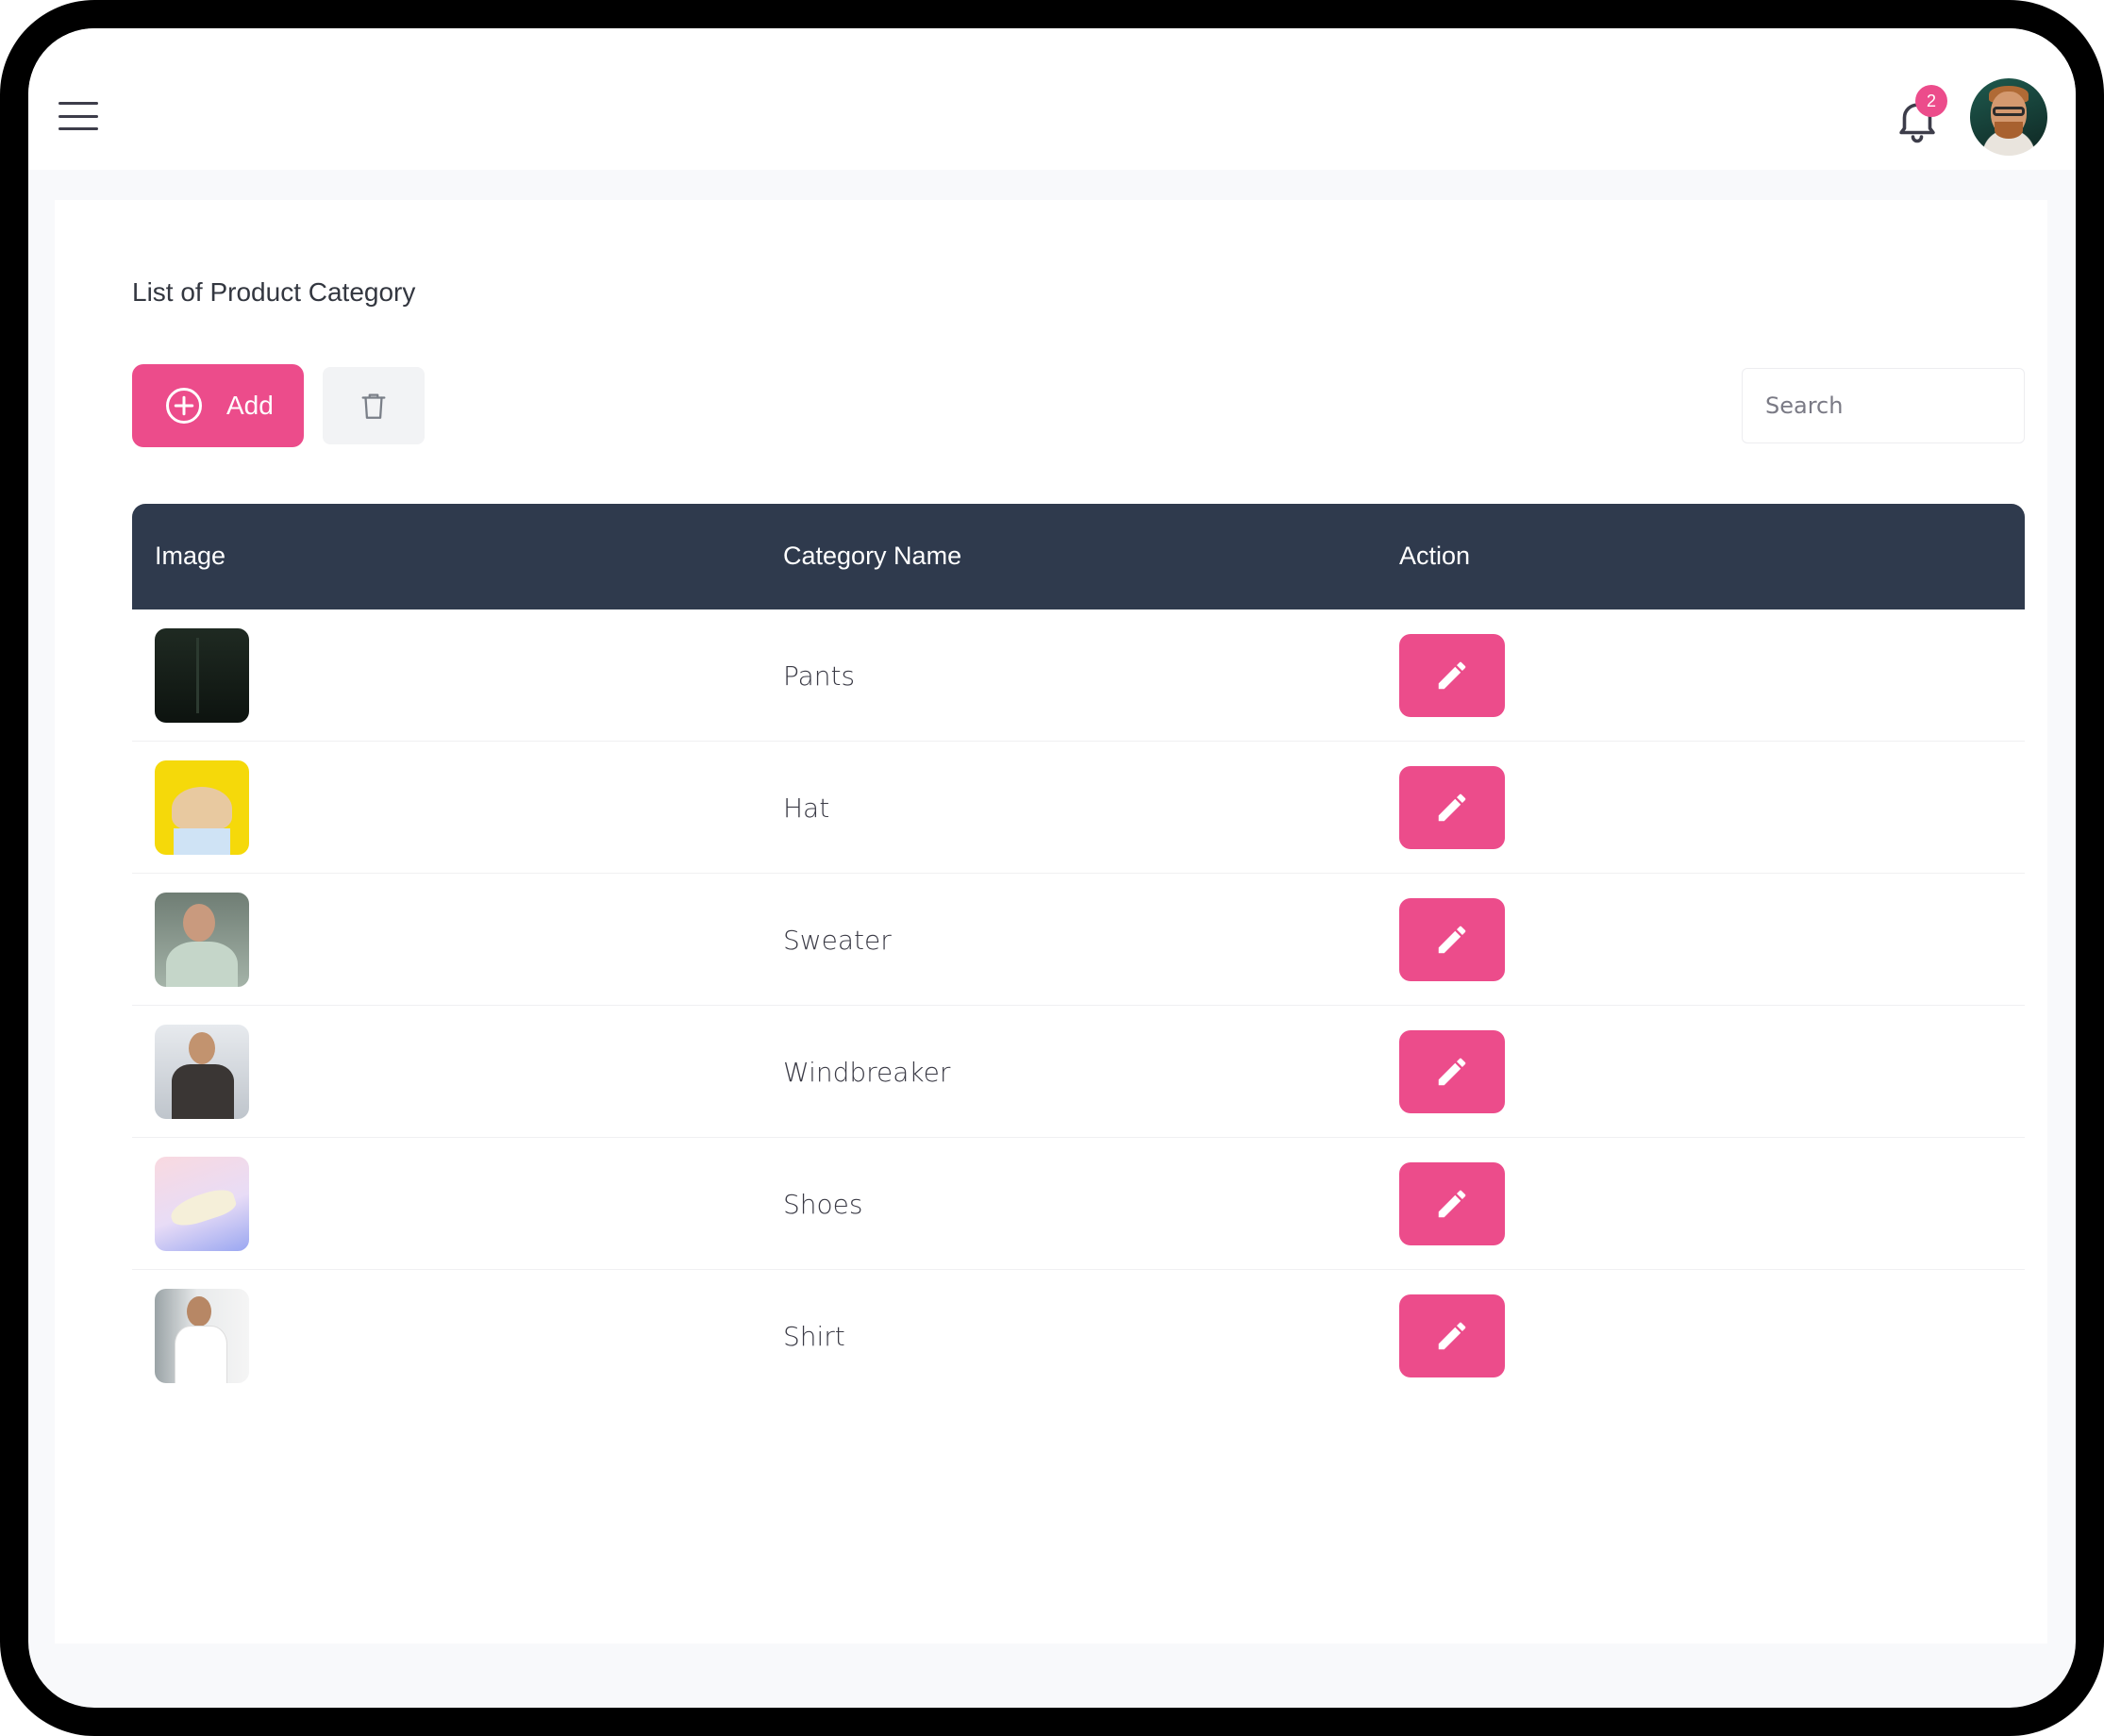 This screenshot has height=1736, width=2104. I want to click on shoes-thumbnail, so click(202, 1204).